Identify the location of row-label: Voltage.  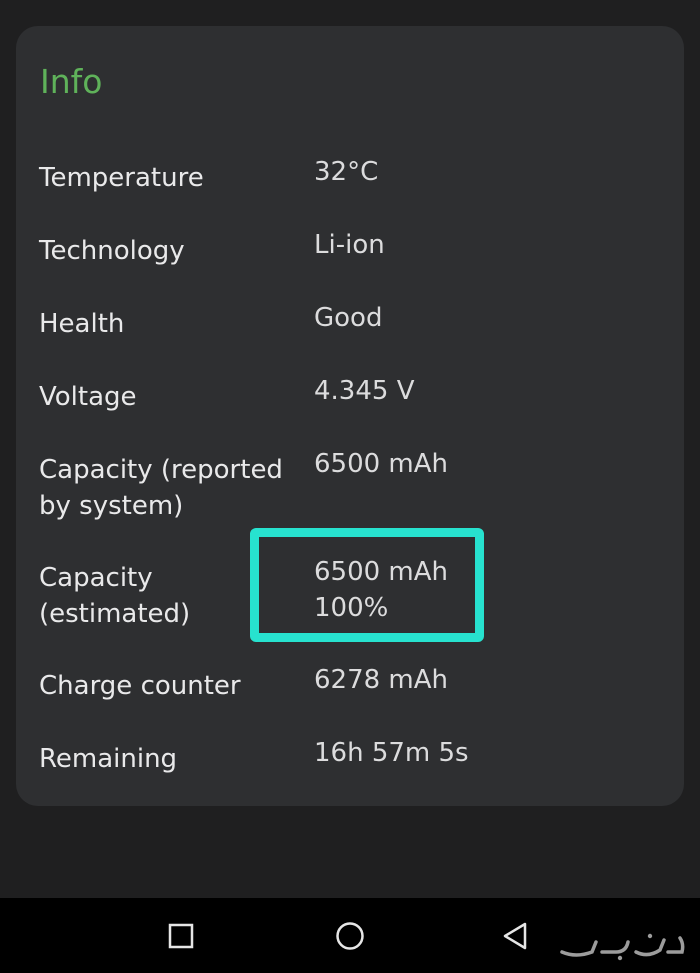
(88, 397).